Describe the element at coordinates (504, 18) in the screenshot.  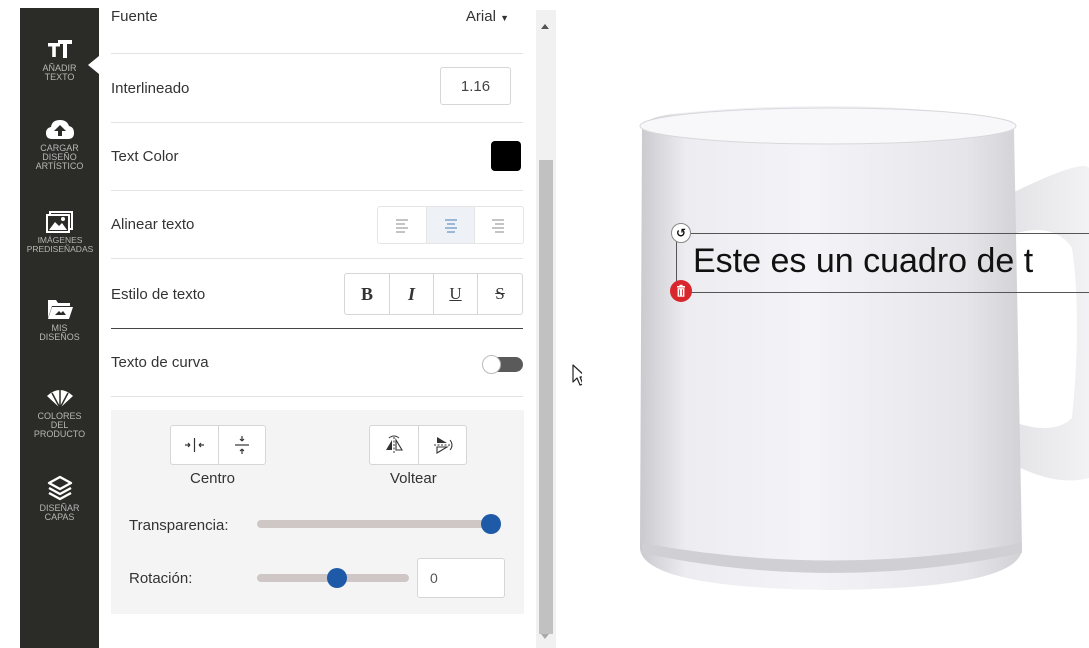
I see `chevron-down-icon: ▼` at that location.